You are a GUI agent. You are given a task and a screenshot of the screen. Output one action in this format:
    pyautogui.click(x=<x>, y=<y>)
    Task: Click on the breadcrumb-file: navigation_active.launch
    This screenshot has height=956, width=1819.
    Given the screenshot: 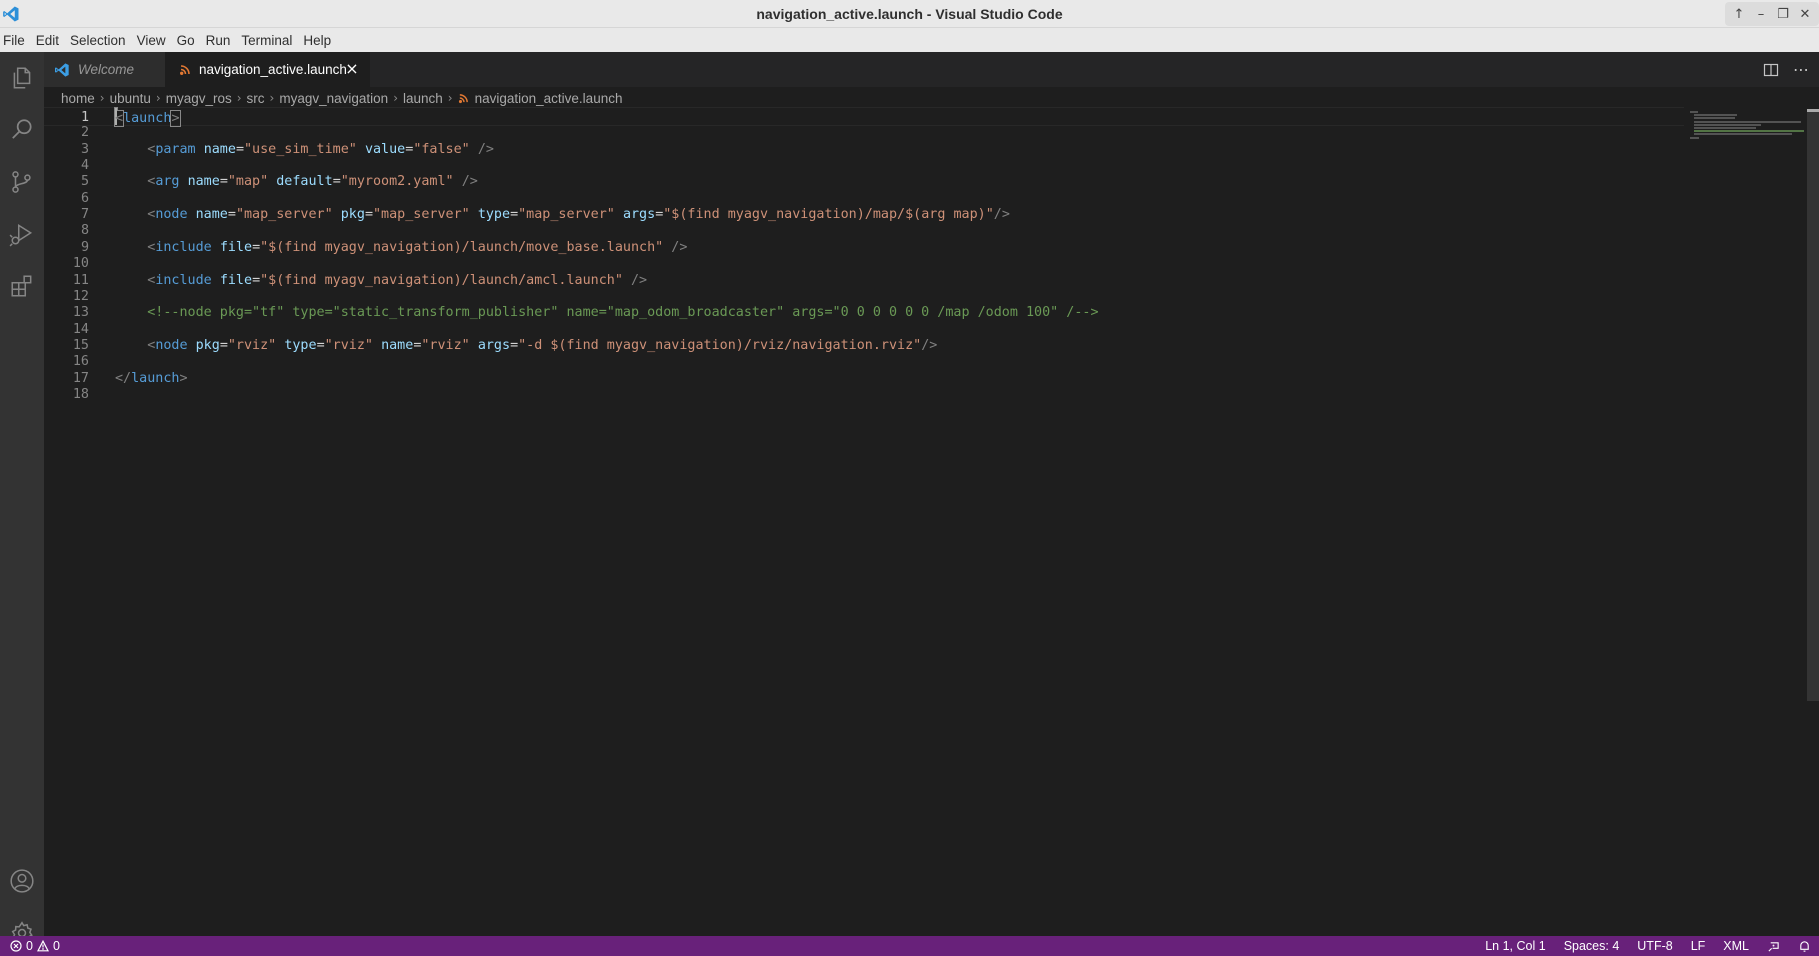 What is the action you would take?
    pyautogui.click(x=549, y=98)
    